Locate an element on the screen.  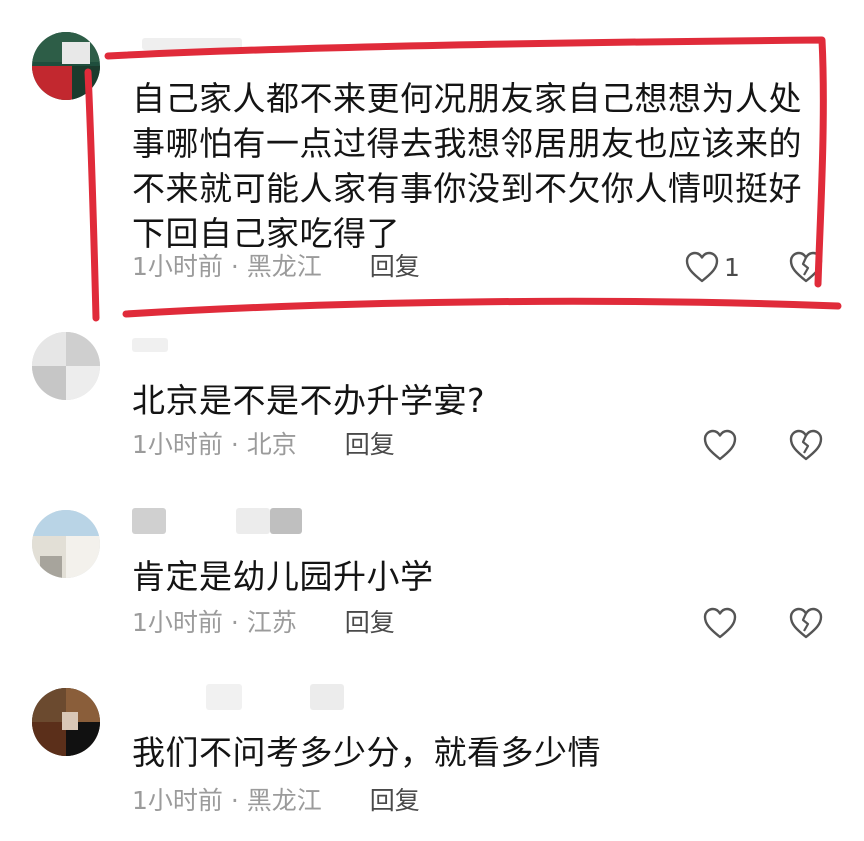
comment-text: 肯定是幼儿园升小学 is located at coordinates (283, 576).